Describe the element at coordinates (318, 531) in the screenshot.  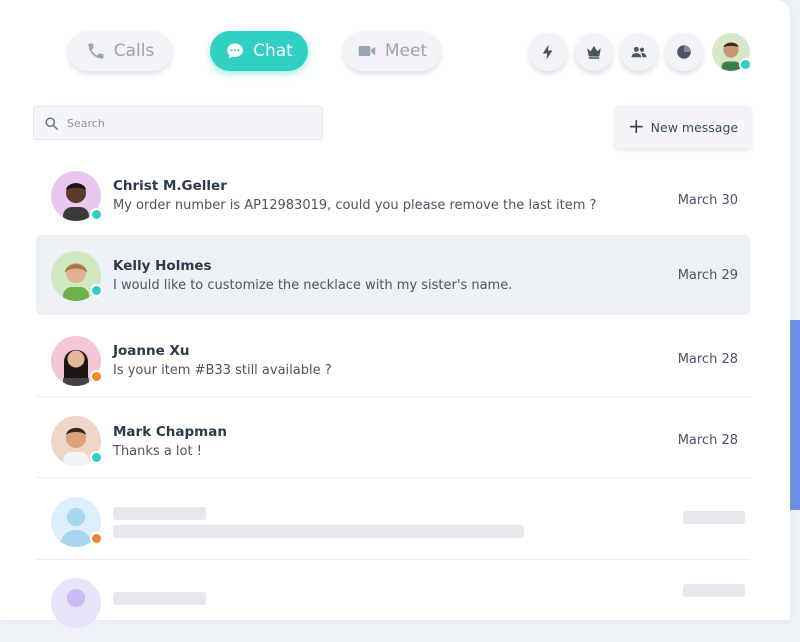
I see `skeleton-preview` at that location.